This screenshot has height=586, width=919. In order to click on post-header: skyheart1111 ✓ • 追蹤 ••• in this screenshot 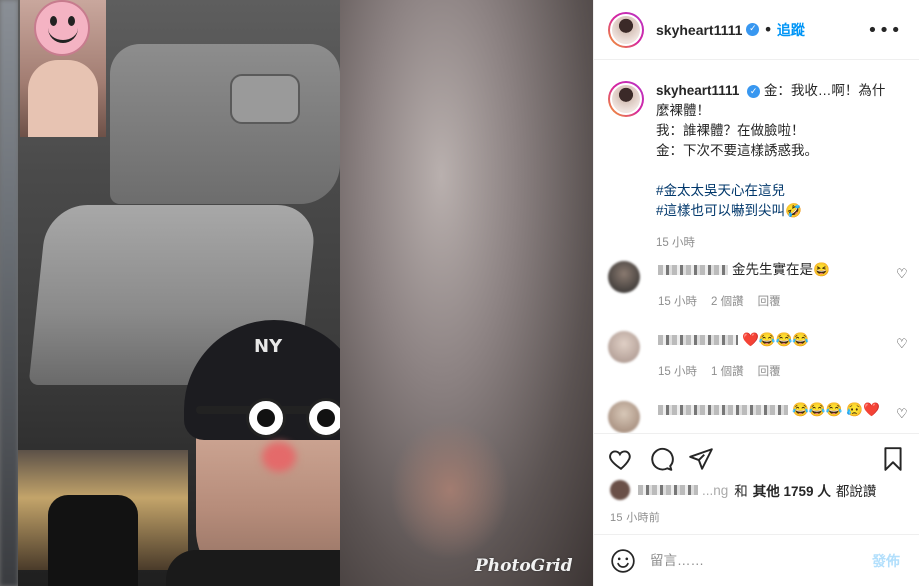, I will do `click(756, 30)`.